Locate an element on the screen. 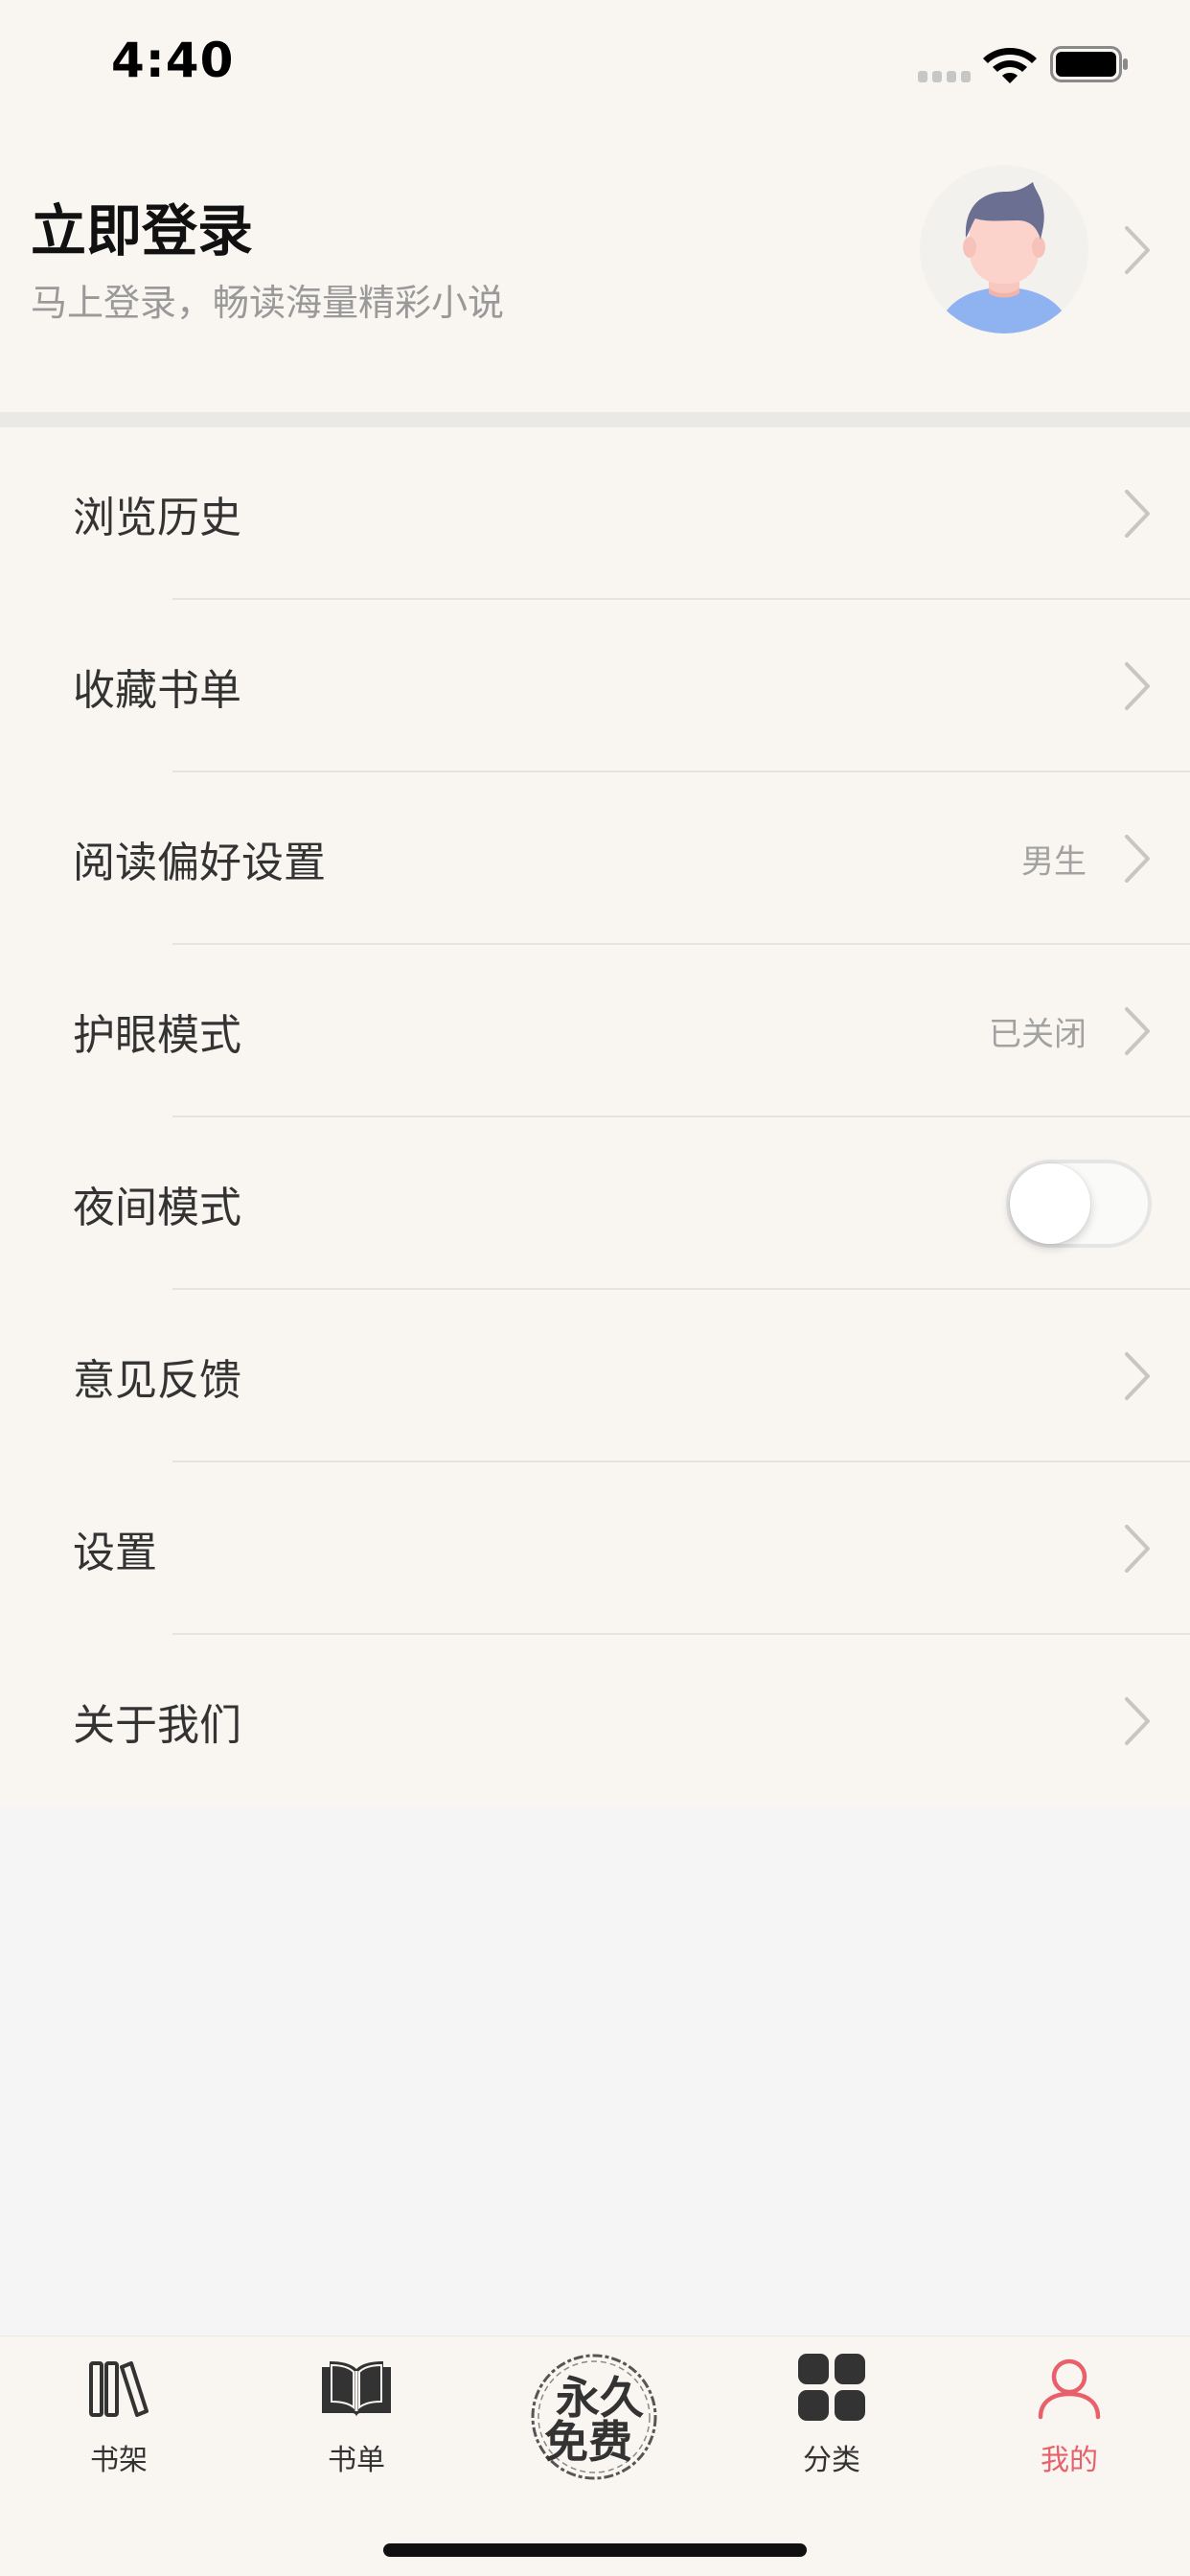  login-subtitle: 马上登录，畅读海量精彩小说 is located at coordinates (268, 303).